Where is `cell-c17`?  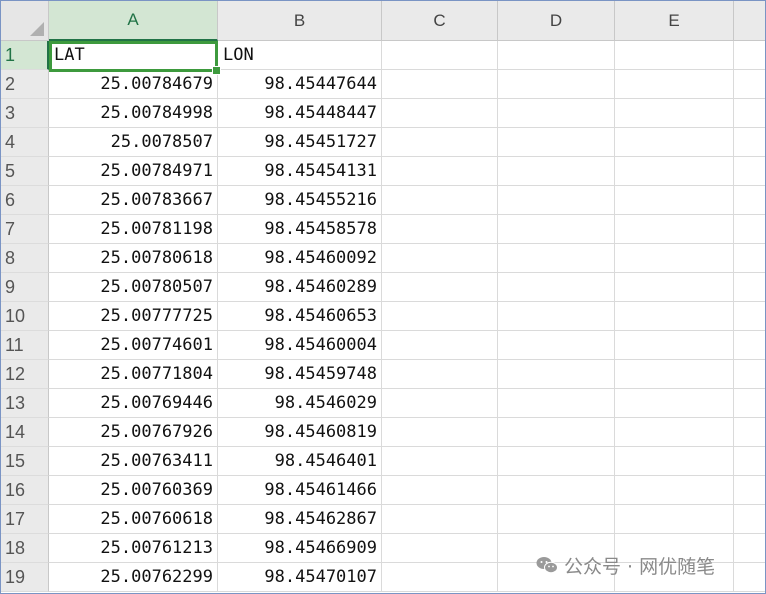
cell-c17 is located at coordinates (440, 519).